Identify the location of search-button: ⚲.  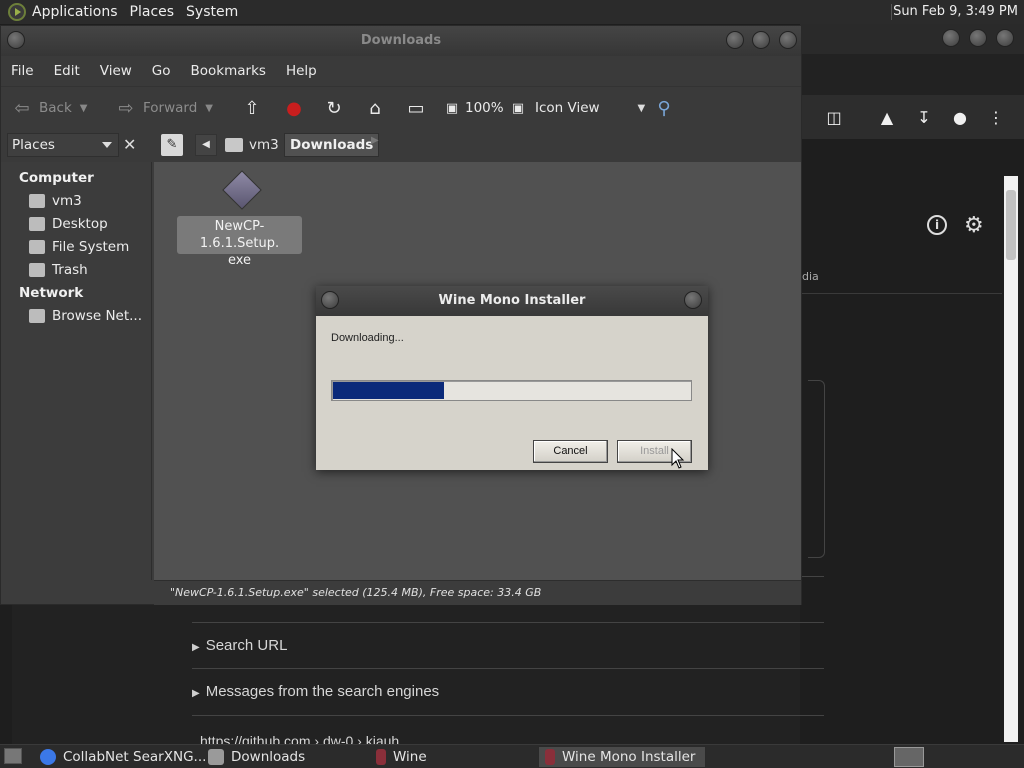
(667, 108).